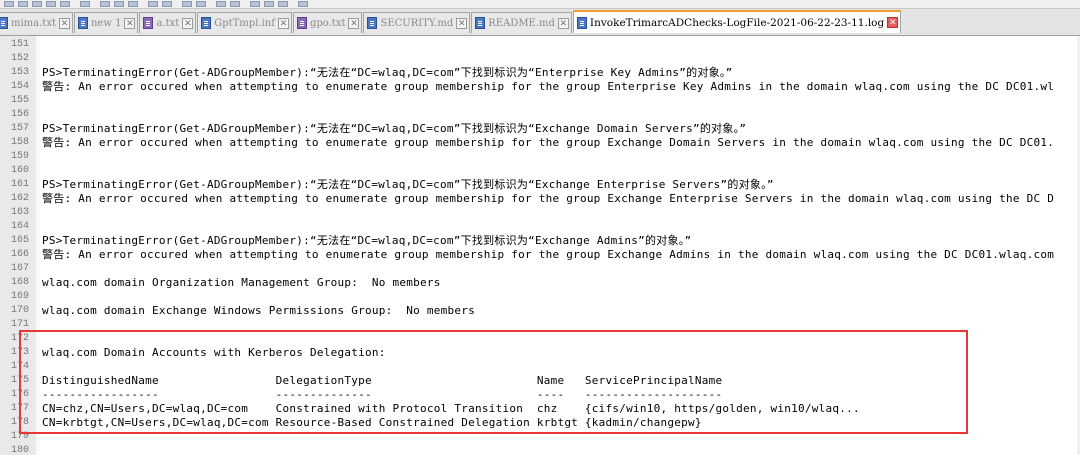 The image size is (1080, 455). I want to click on toolbar, so click(540, 4).